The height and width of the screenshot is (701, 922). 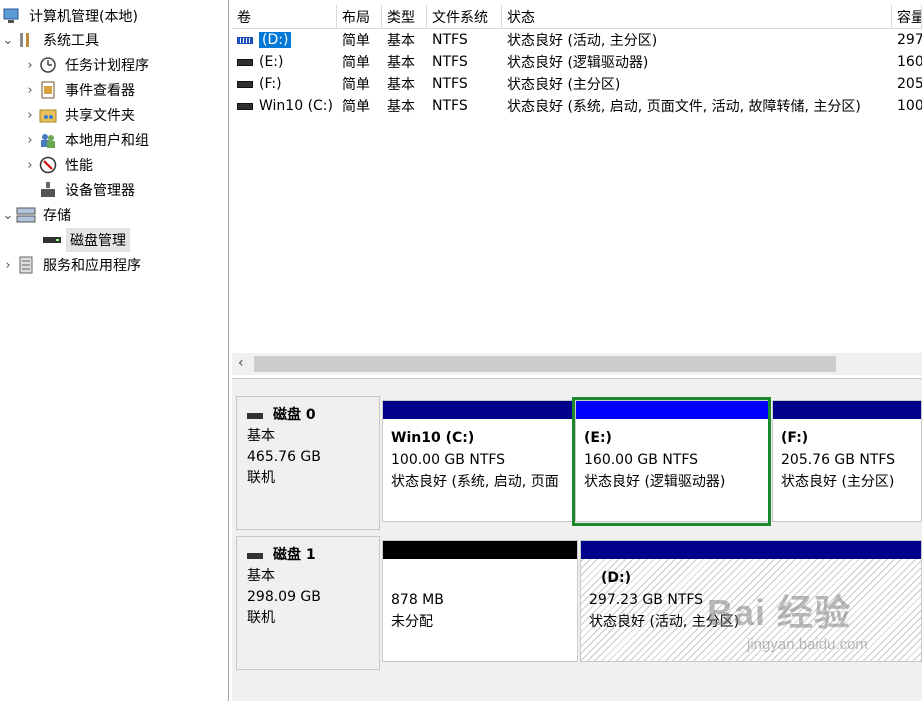 What do you see at coordinates (48, 140) in the screenshot?
I see `local-users-icon` at bounding box center [48, 140].